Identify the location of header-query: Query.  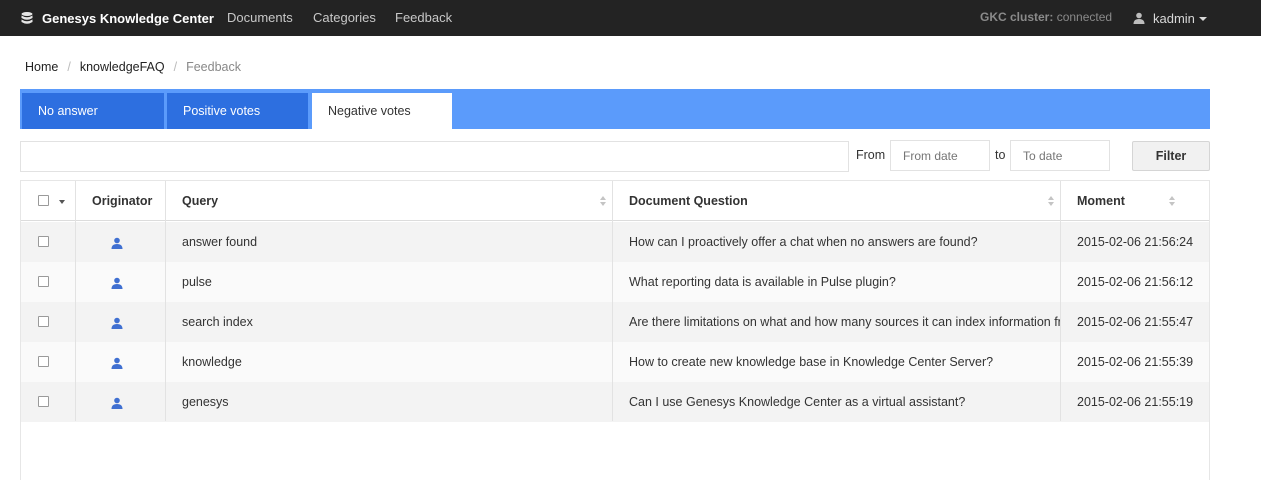
(200, 201).